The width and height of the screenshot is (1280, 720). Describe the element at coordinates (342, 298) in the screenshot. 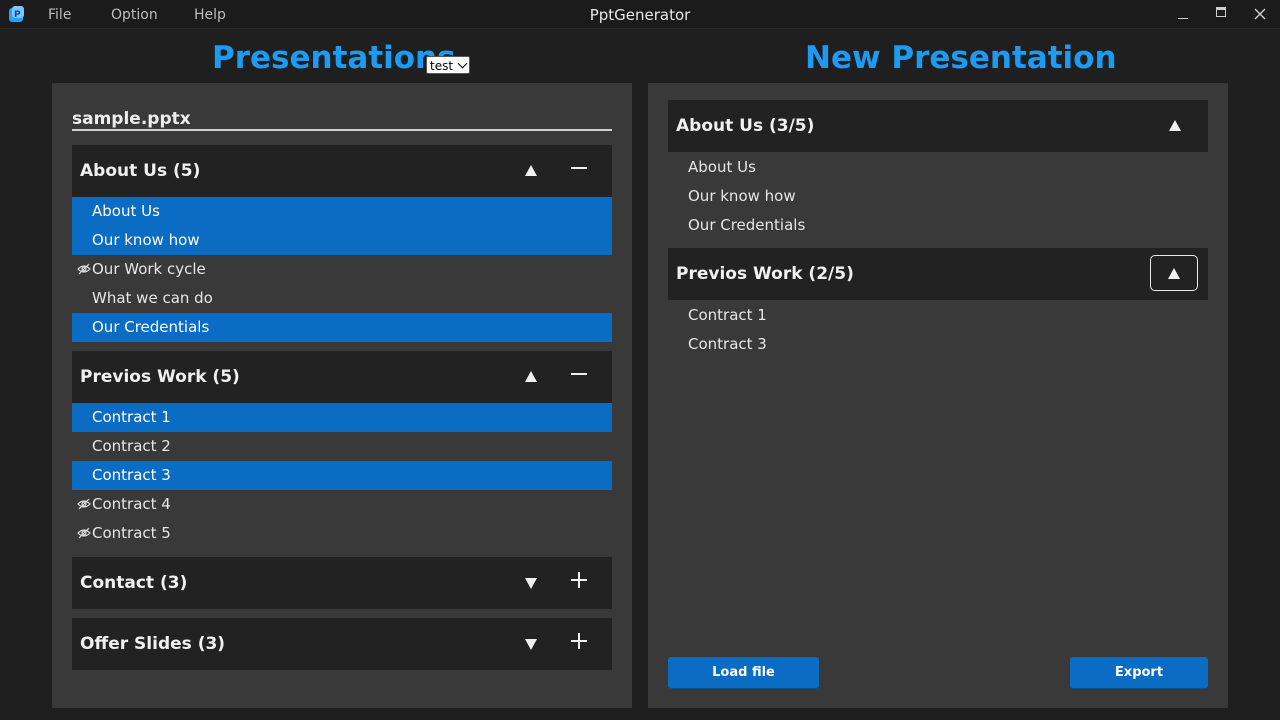

I see `slide-item-what-we-can-do: What we can do` at that location.